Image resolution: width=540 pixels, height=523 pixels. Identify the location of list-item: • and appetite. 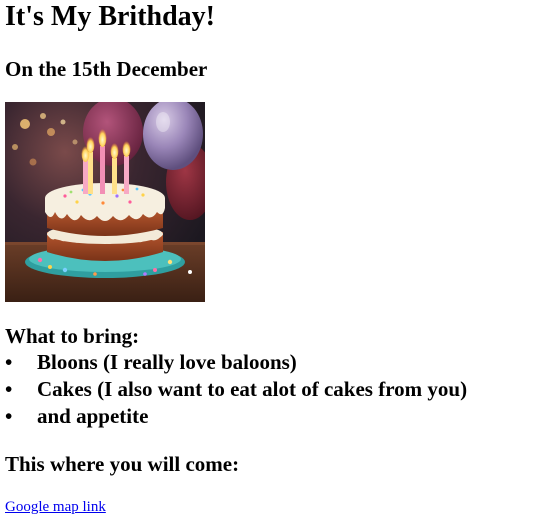
(236, 416).